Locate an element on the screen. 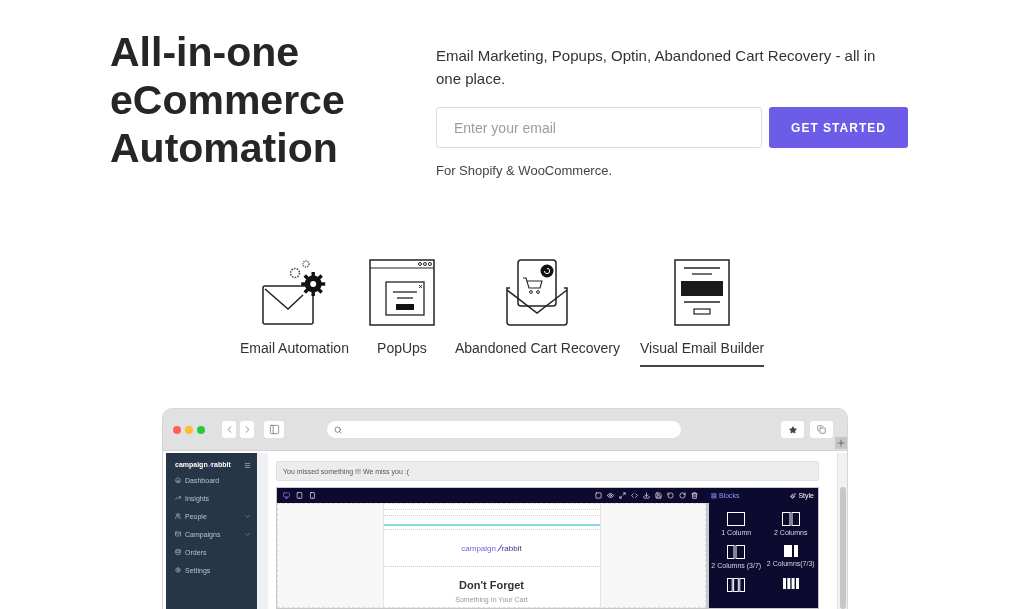  users-icon is located at coordinates (178, 516).